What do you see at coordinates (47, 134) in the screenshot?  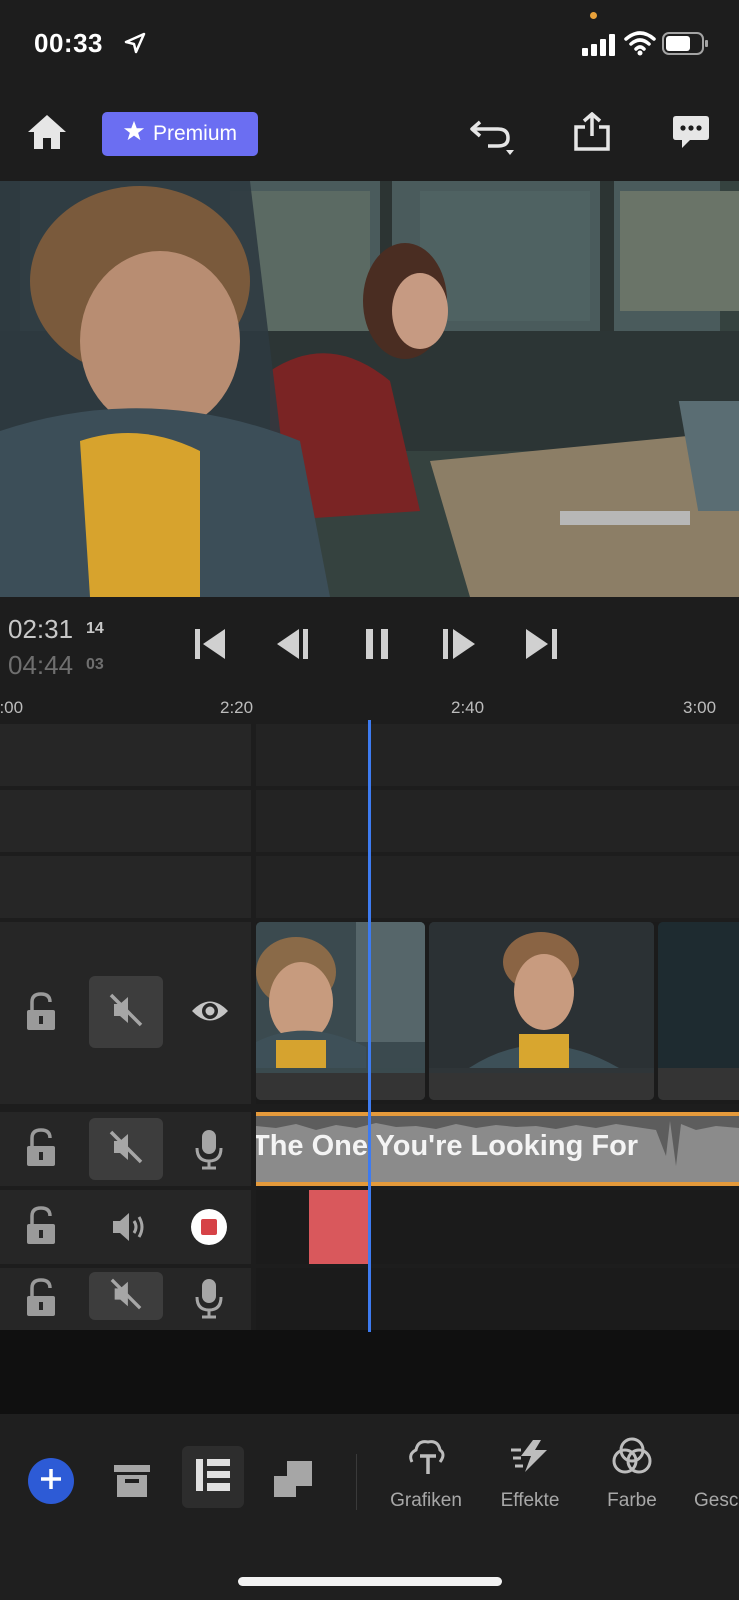 I see `home-icon` at bounding box center [47, 134].